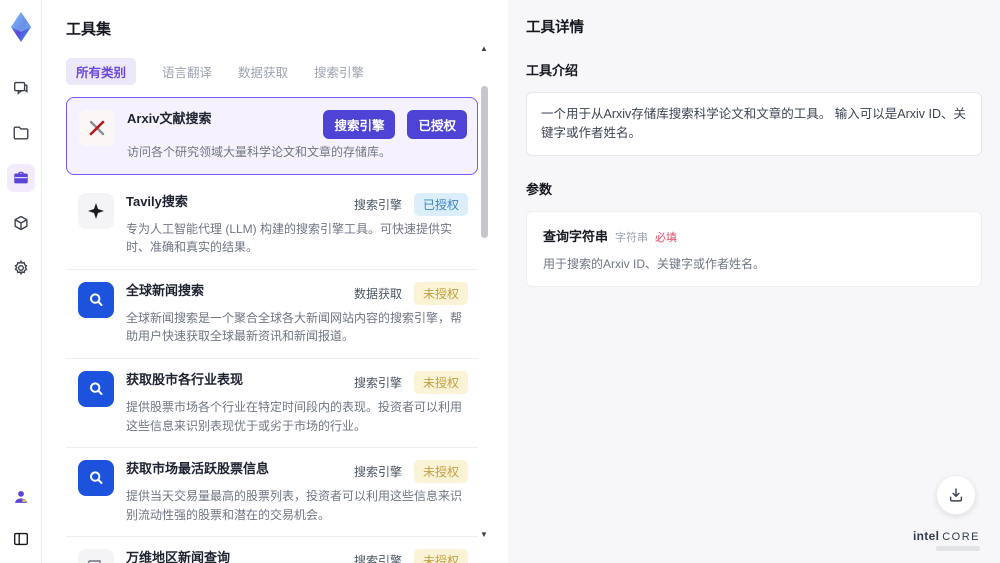 The width and height of the screenshot is (1000, 563). Describe the element at coordinates (259, 152) in the screenshot. I see `tool-description: 访问各个研究领域大量科学论文和文章的存储库。` at that location.